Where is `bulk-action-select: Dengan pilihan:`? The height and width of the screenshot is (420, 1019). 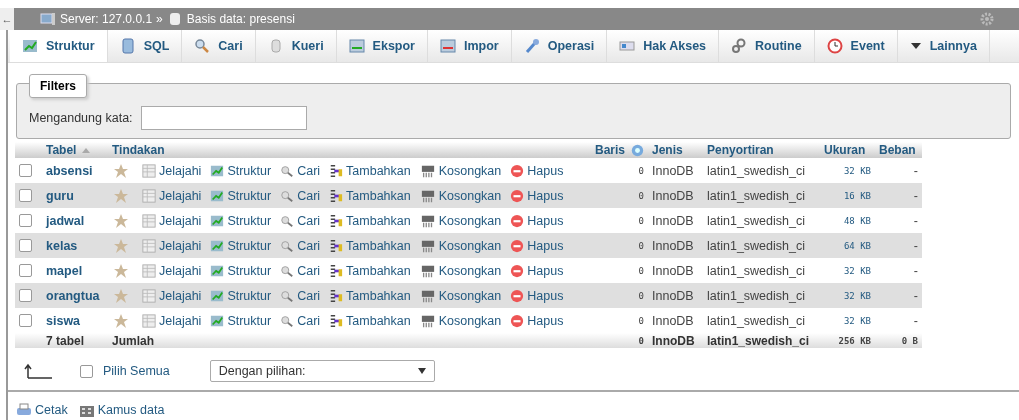
bulk-action-select: Dengan pilihan: is located at coordinates (322, 371).